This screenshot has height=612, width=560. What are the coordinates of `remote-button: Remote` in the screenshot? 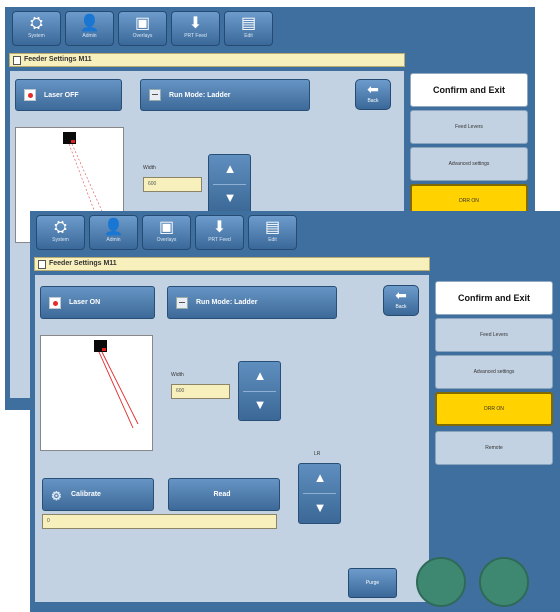 It's located at (494, 448).